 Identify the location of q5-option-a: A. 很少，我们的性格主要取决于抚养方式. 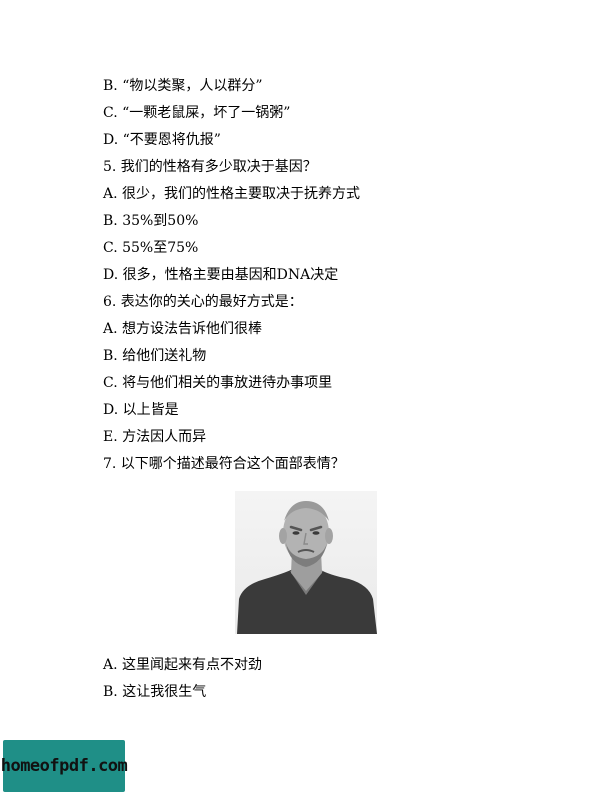
(232, 194).